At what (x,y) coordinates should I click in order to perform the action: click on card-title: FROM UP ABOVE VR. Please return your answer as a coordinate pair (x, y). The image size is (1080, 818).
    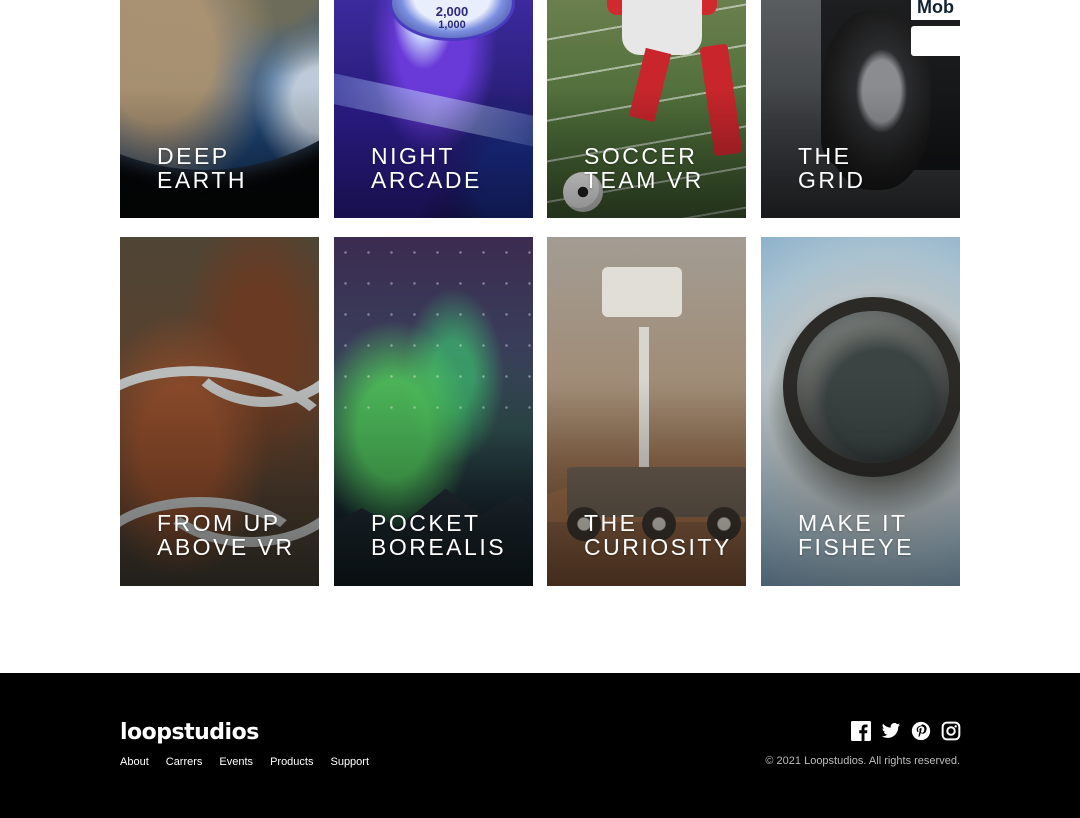
    Looking at the image, I should click on (226, 535).